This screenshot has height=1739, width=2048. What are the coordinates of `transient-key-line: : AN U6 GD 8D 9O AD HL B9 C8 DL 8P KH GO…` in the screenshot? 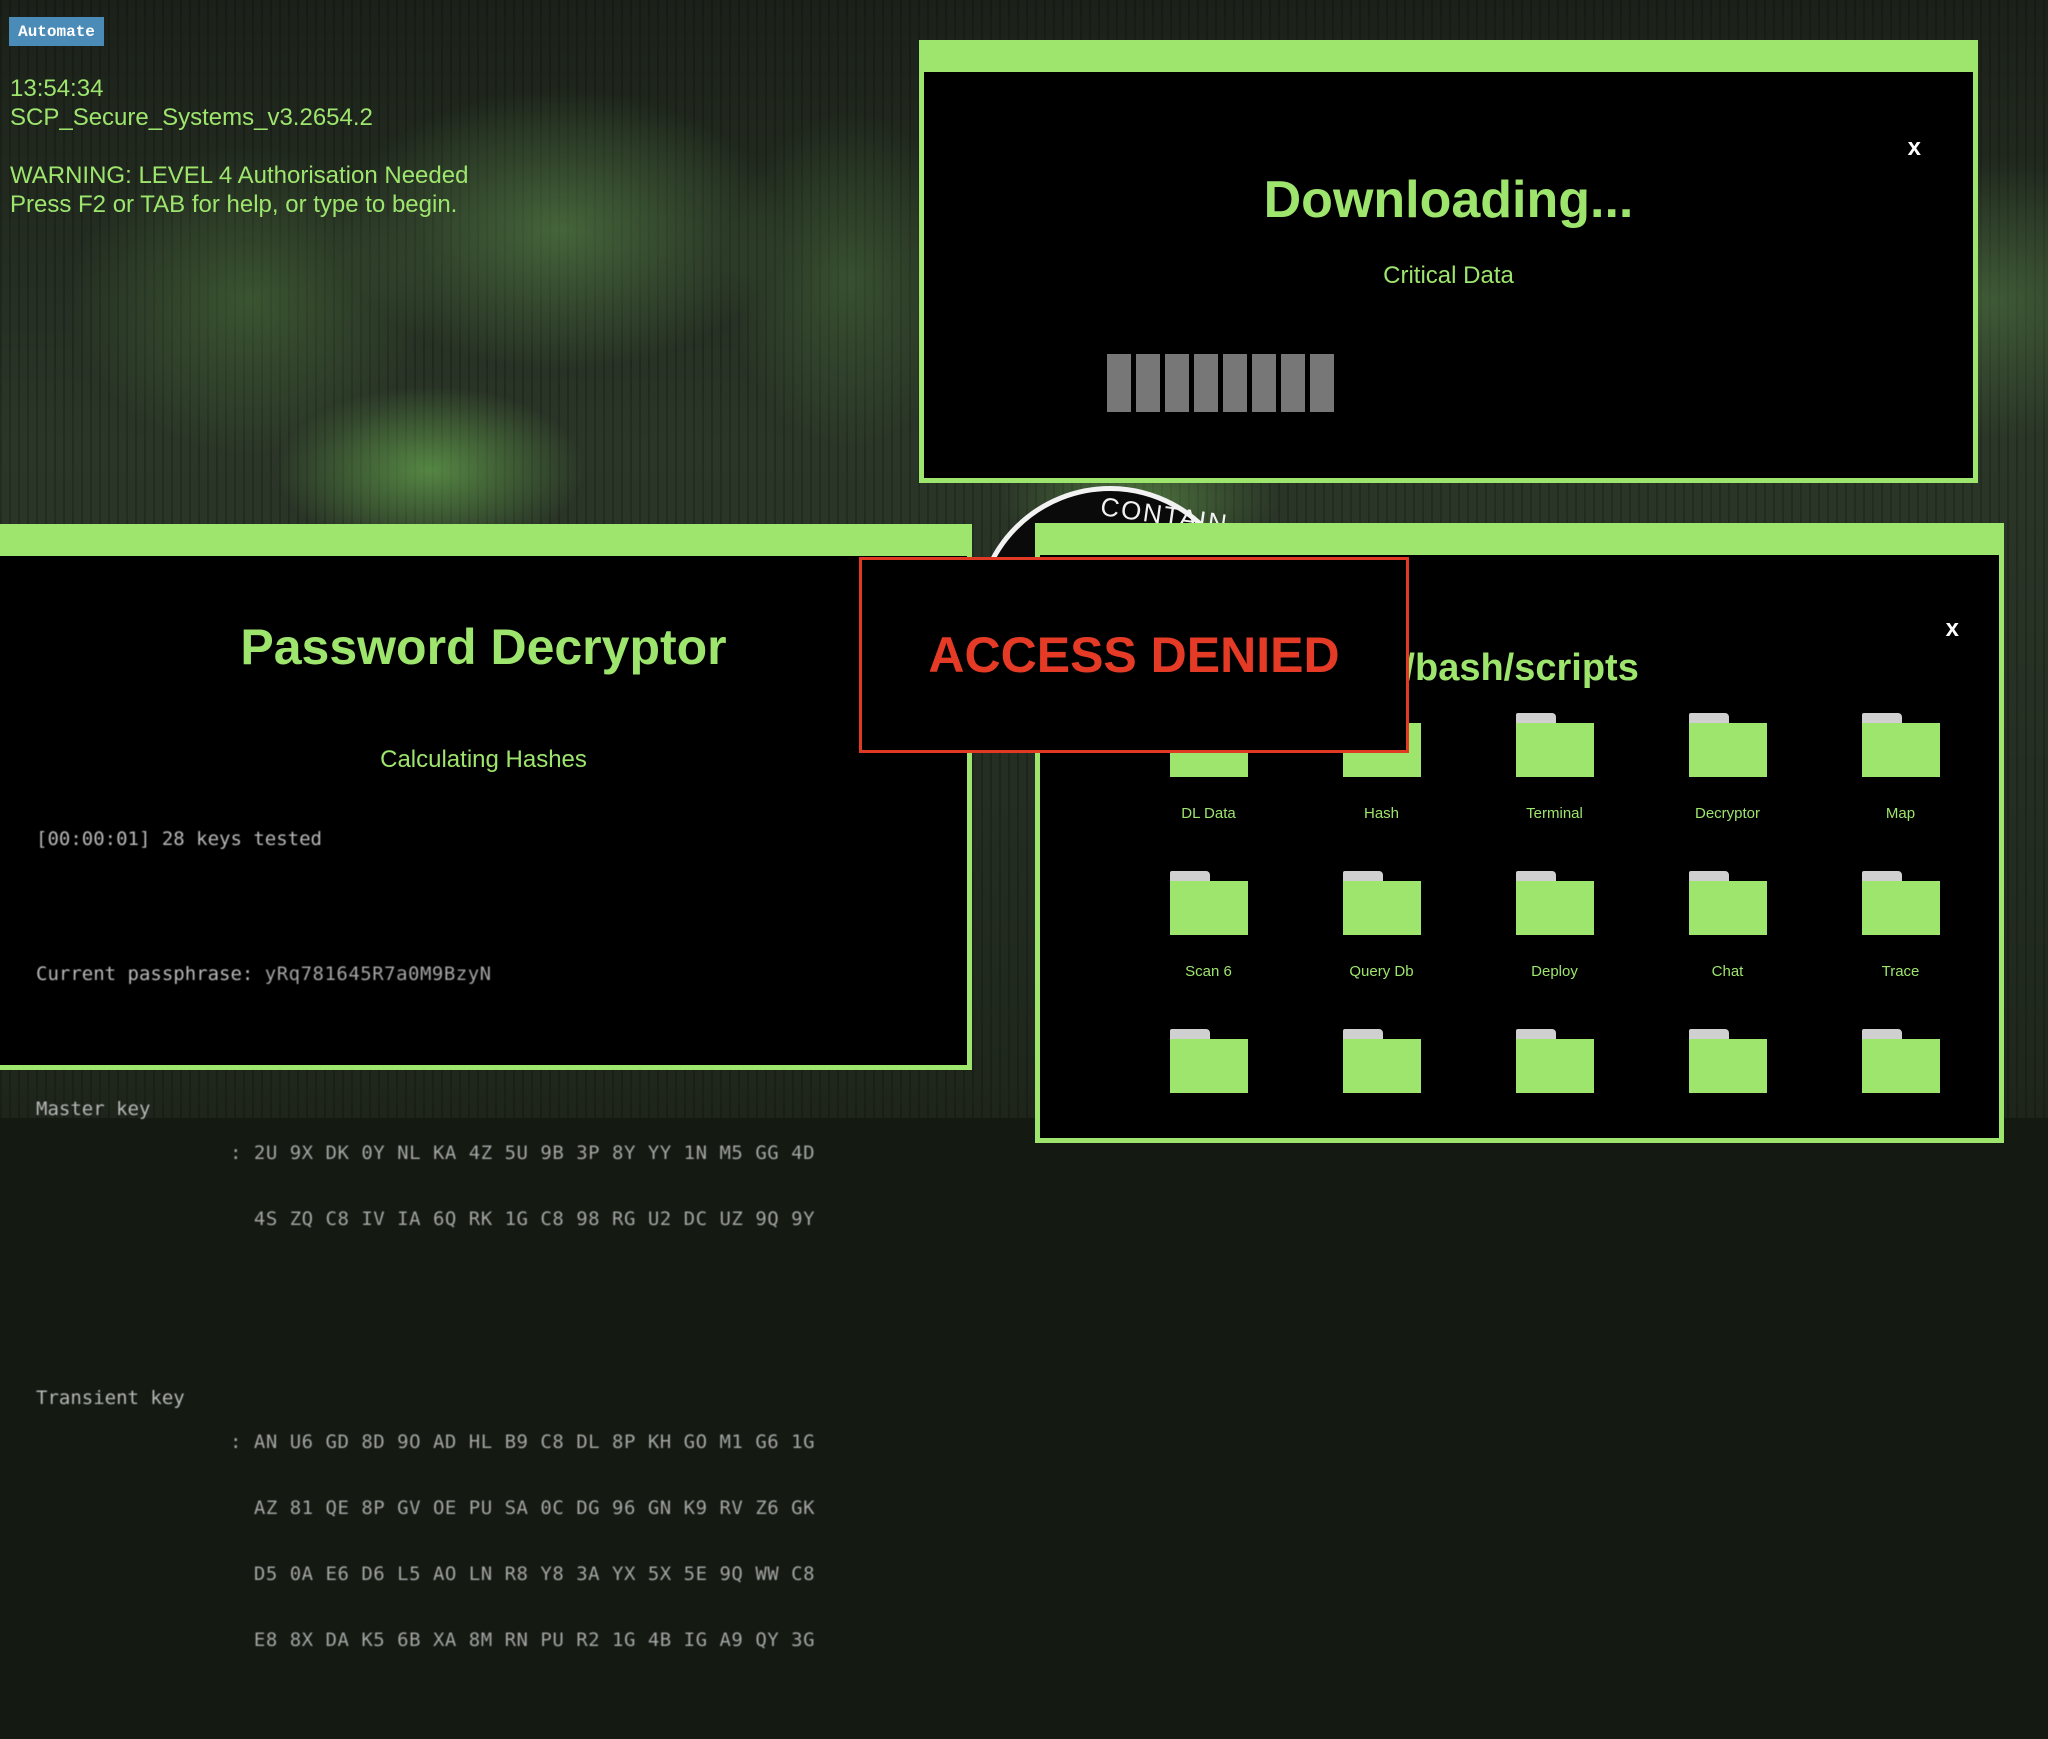 It's located at (523, 1442).